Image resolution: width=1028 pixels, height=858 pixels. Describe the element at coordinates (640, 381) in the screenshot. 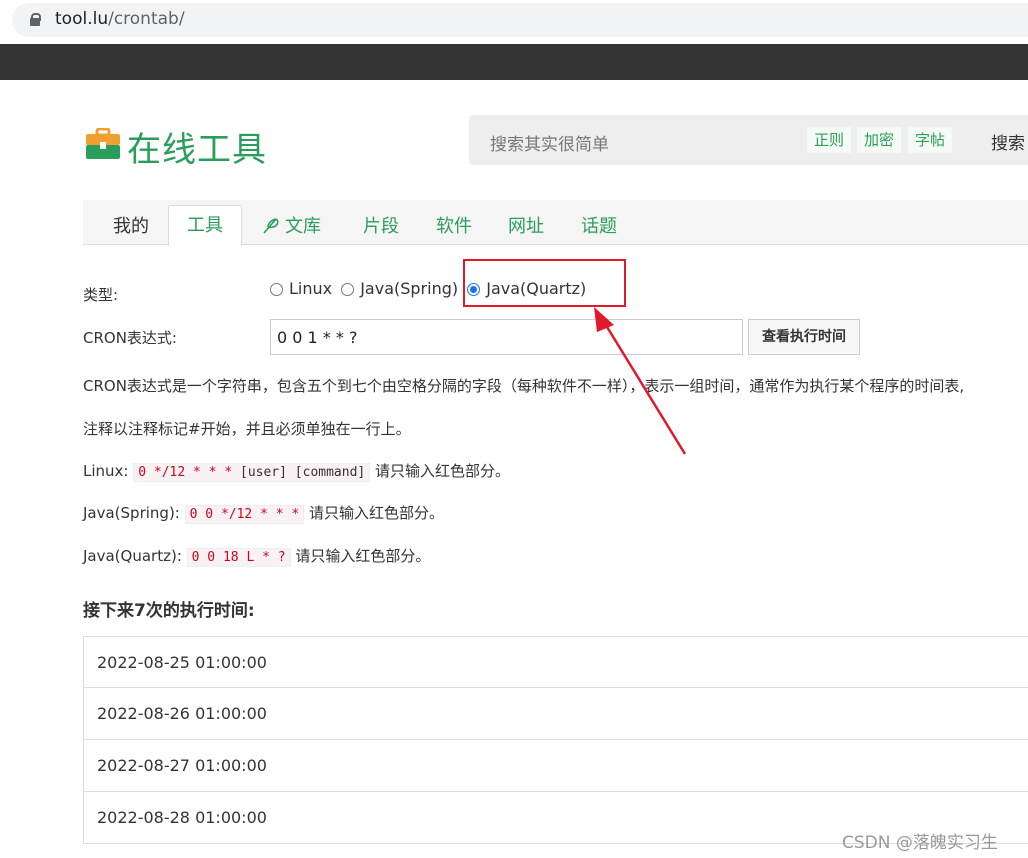

I see `annotation-arrow` at that location.